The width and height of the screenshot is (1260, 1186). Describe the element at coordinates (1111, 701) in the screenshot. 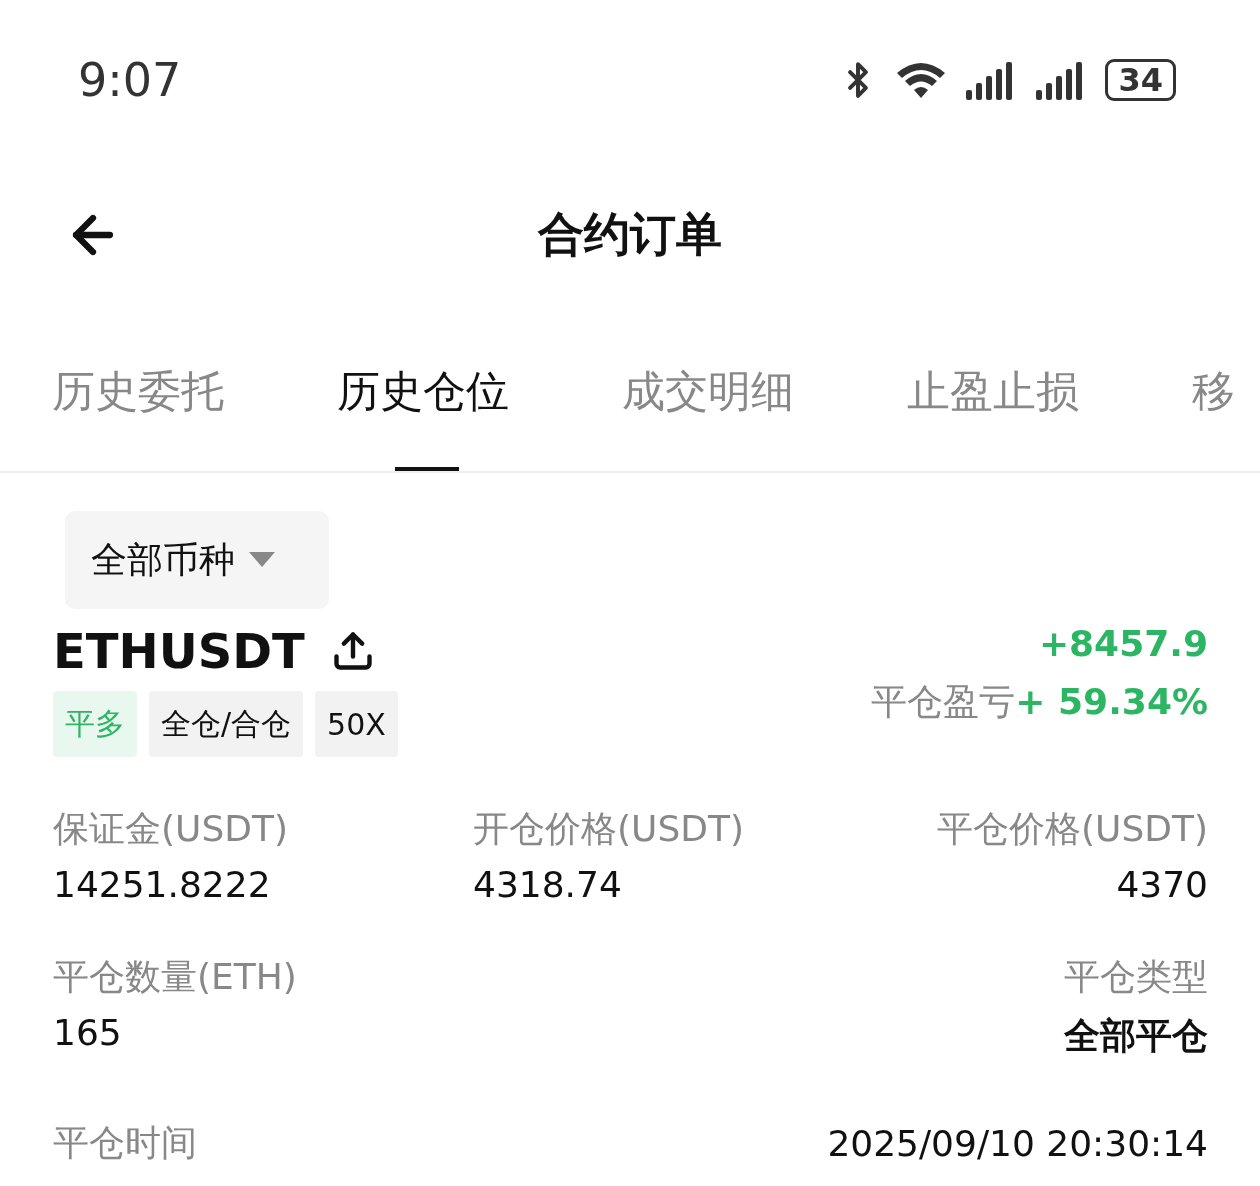

I see `pnl-percent: + 59.34%` at that location.